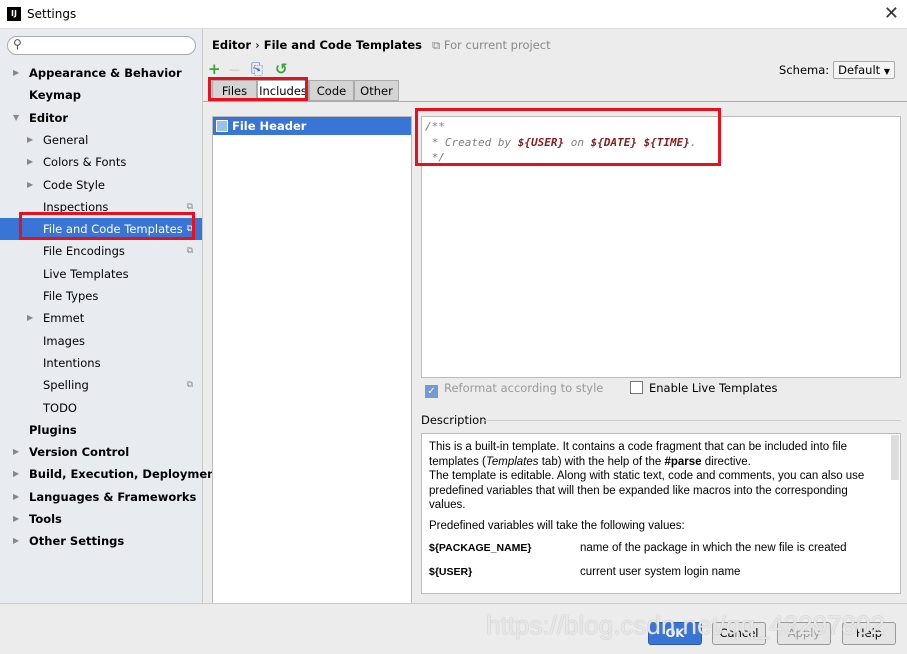 The height and width of the screenshot is (654, 907). Describe the element at coordinates (257, 69) in the screenshot. I see `copy-icon: ⎘` at that location.